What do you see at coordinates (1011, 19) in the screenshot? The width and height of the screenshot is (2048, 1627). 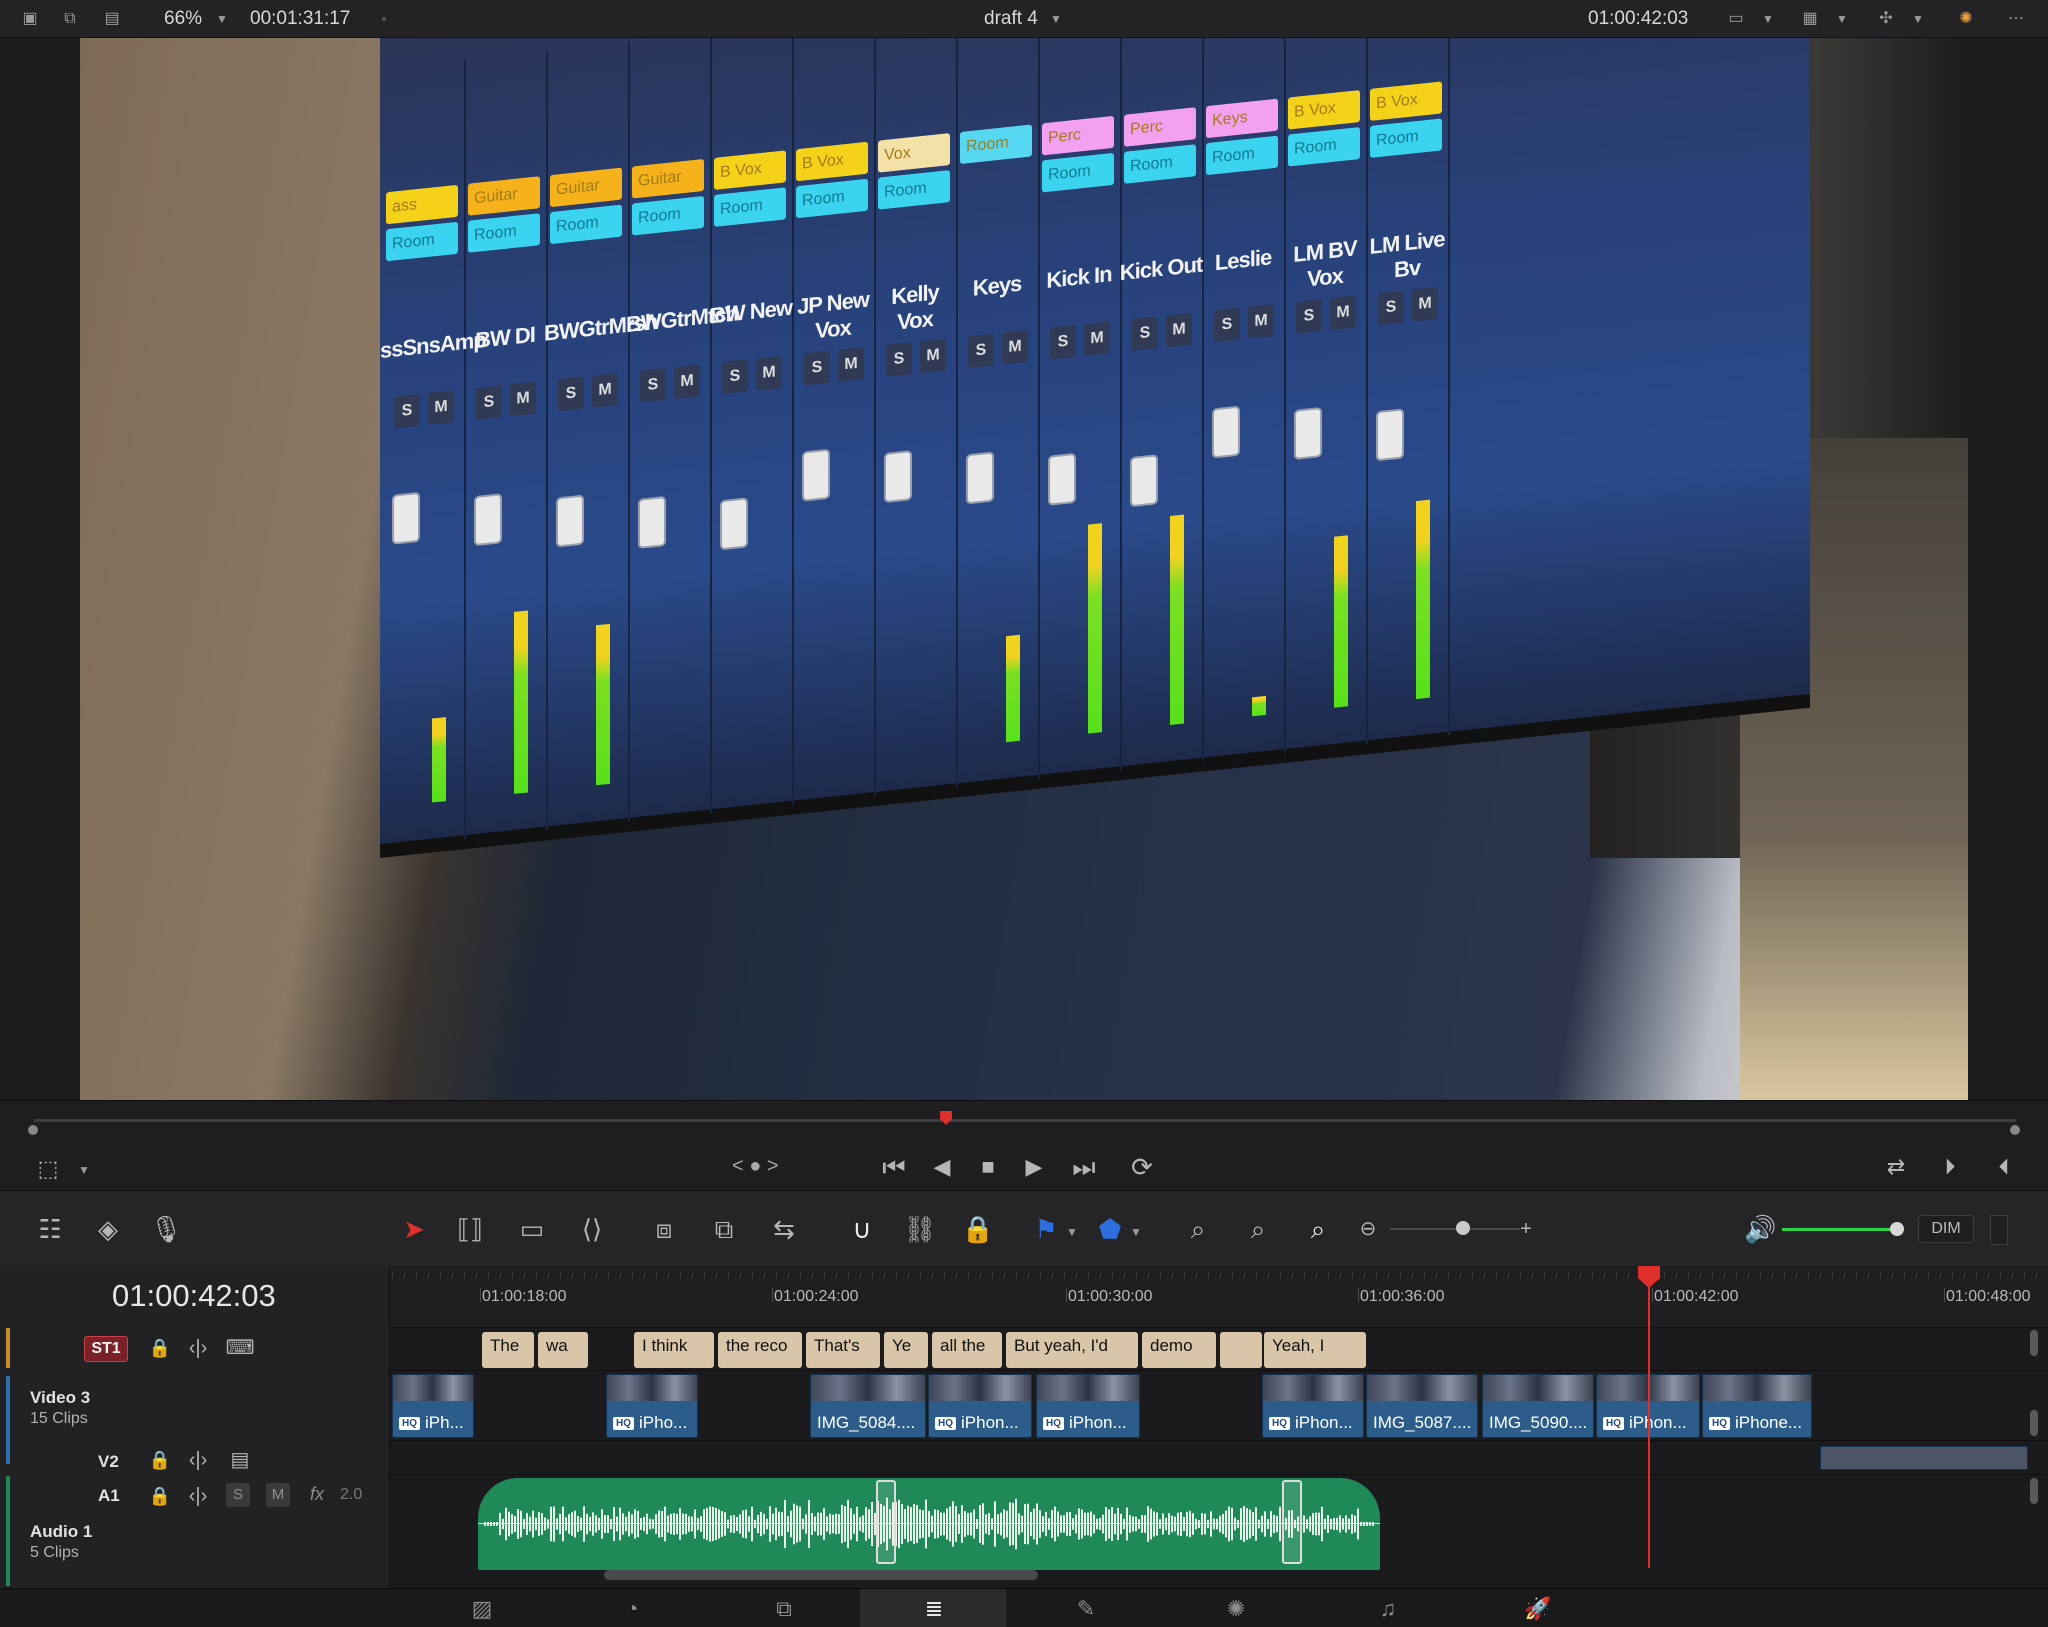 I see `timeline-name: draft 4` at bounding box center [1011, 19].